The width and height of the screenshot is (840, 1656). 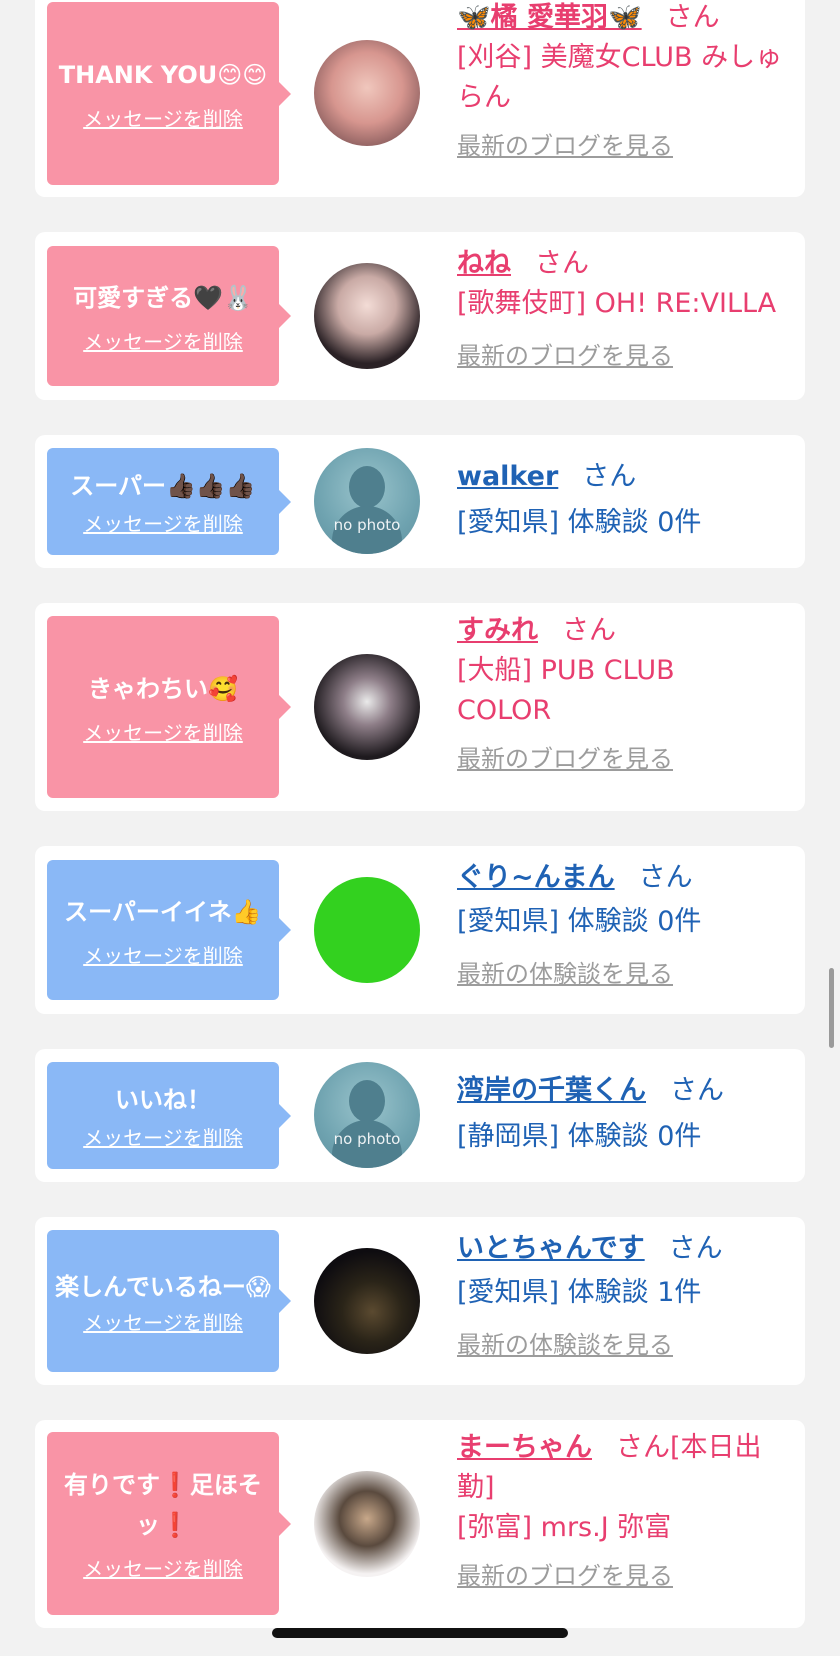 I want to click on username-link: ぐり~んまん, so click(x=536, y=877).